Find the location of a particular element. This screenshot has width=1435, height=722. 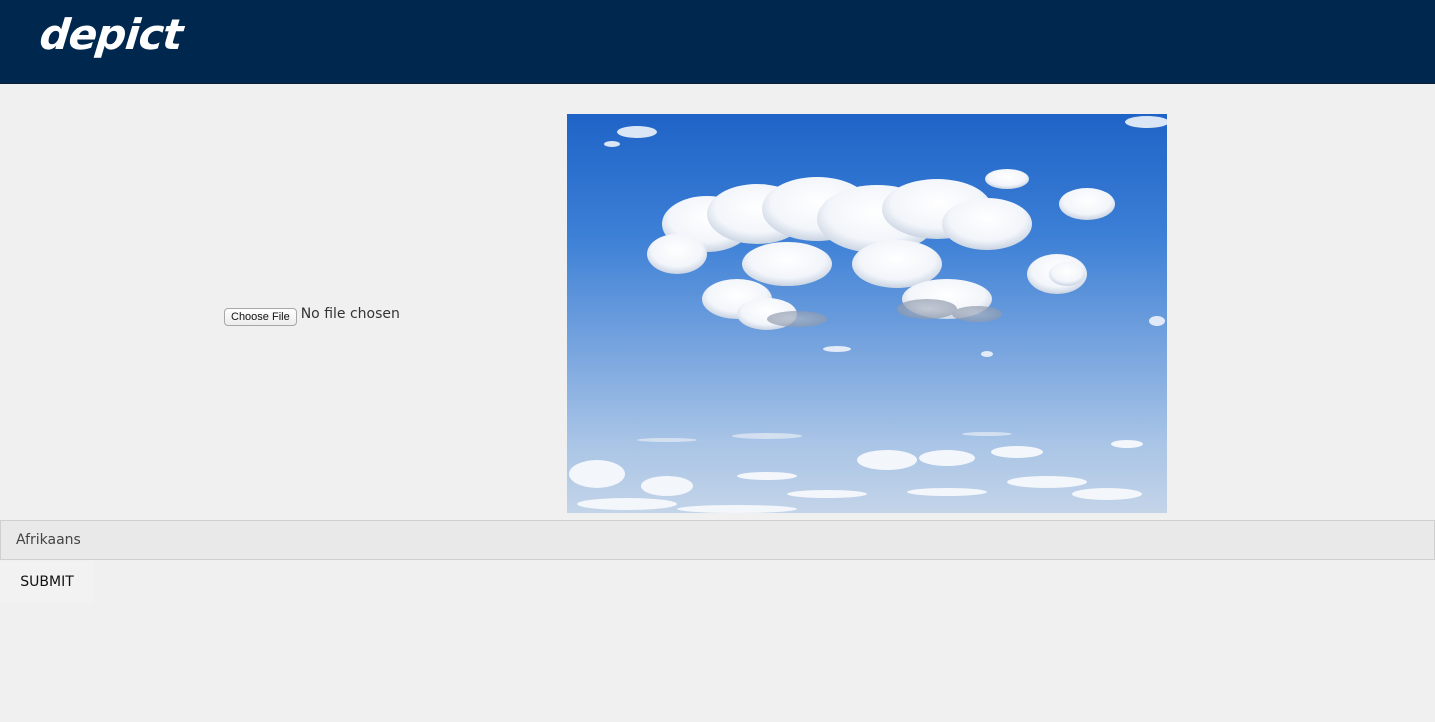

choose-file-button: Choose File is located at coordinates (260, 317).